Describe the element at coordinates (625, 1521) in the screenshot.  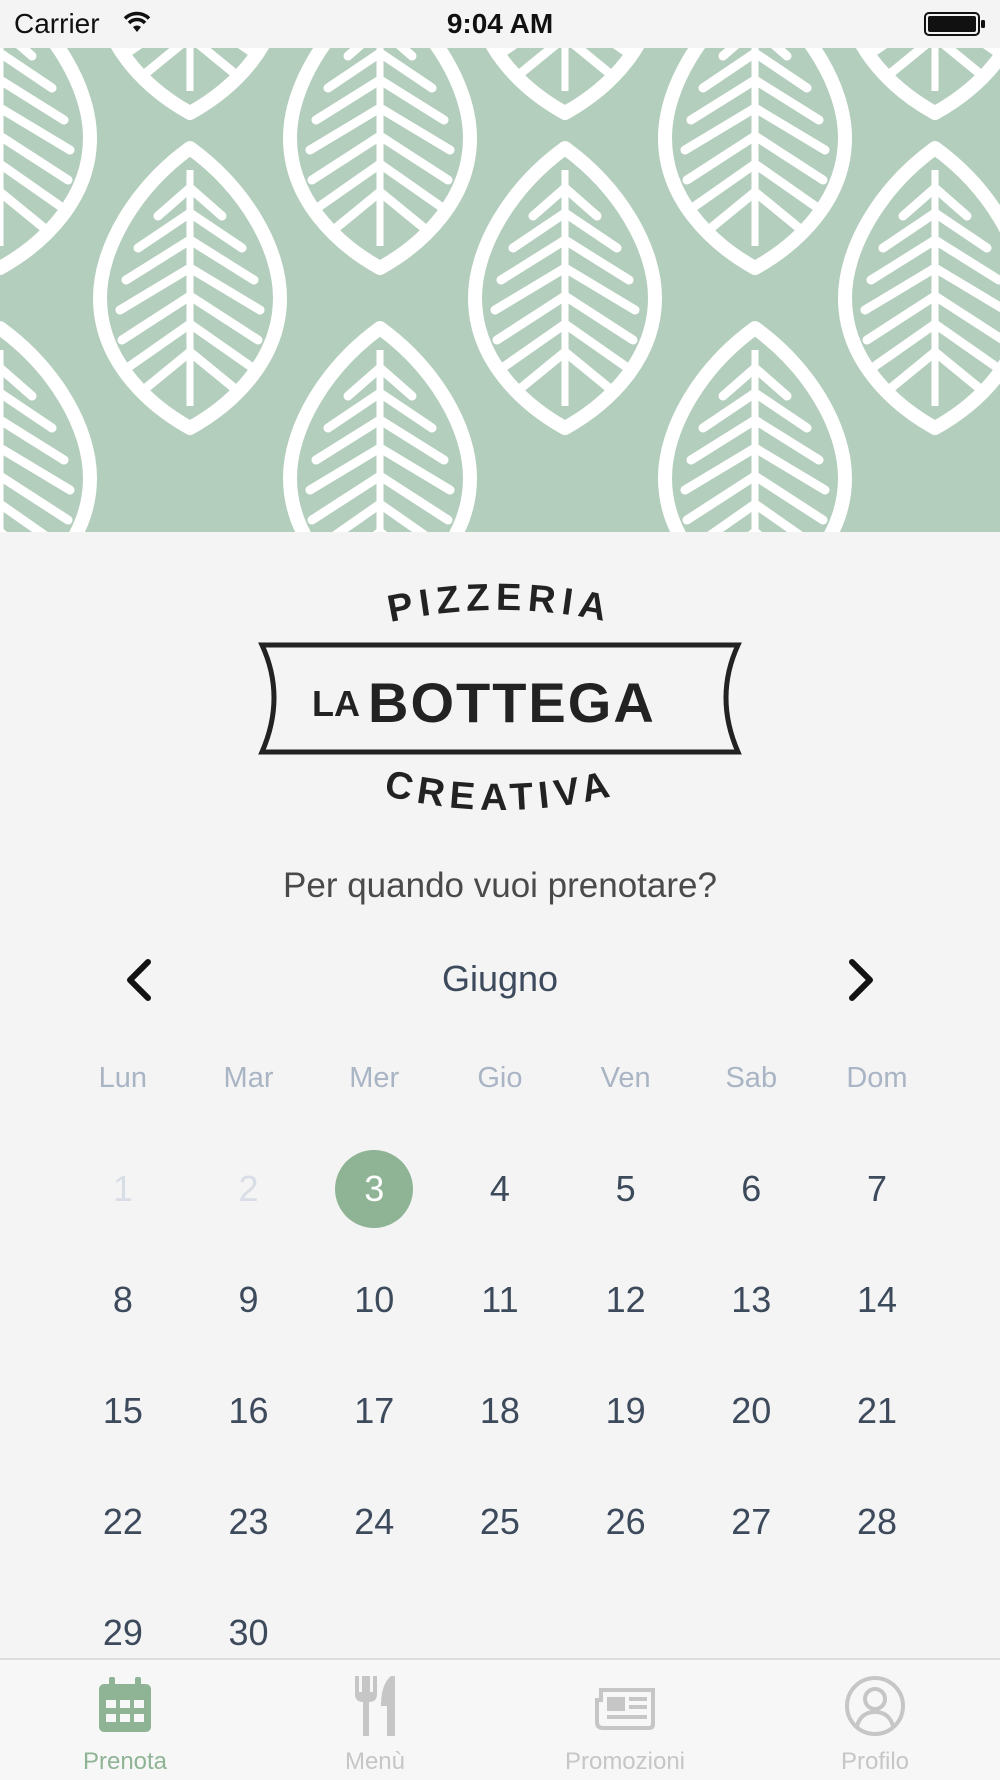
I see `day-number: 26` at that location.